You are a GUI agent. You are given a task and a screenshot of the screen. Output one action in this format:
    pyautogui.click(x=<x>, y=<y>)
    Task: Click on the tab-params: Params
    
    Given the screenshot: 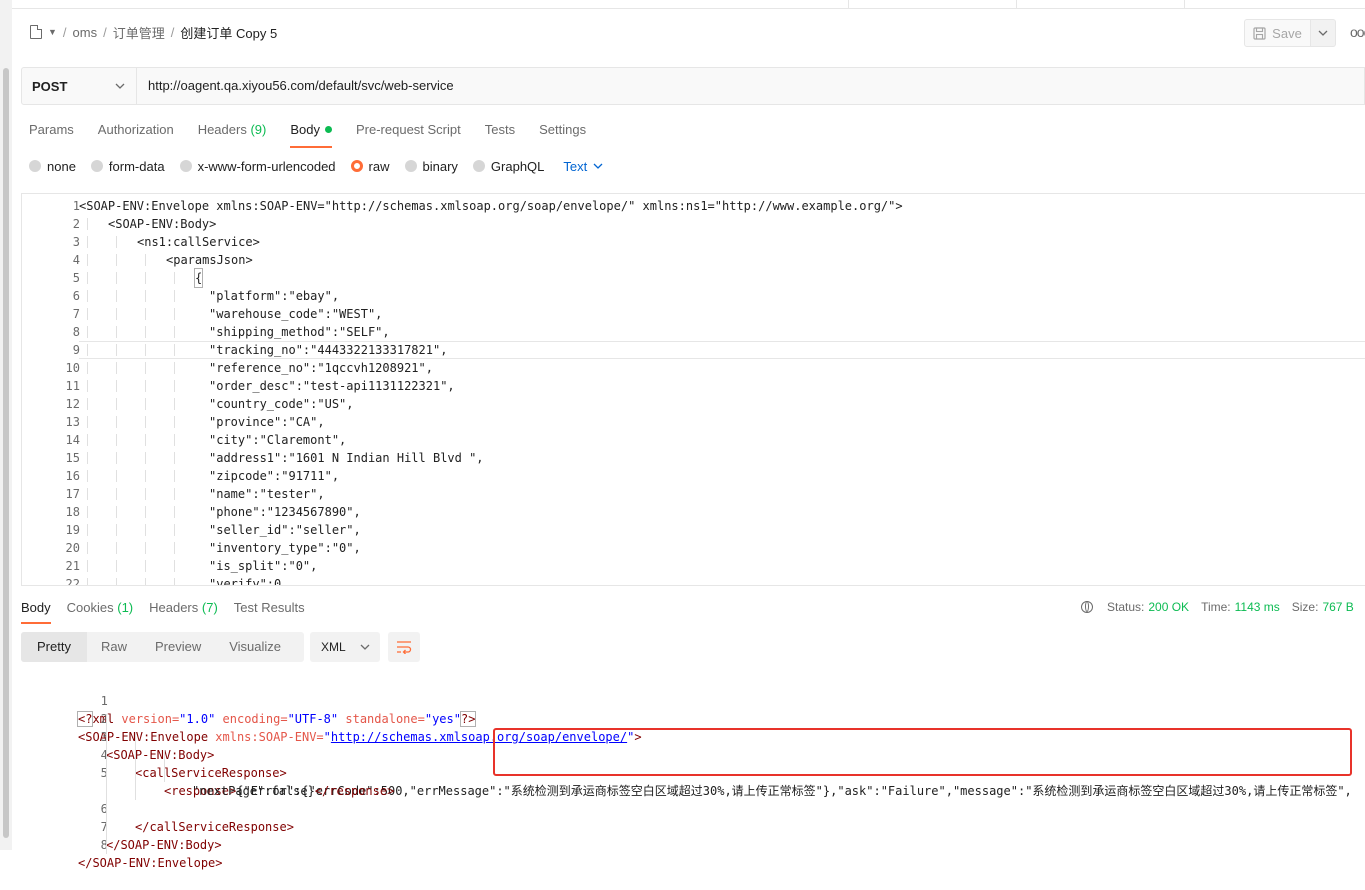 What is the action you would take?
    pyautogui.click(x=51, y=134)
    